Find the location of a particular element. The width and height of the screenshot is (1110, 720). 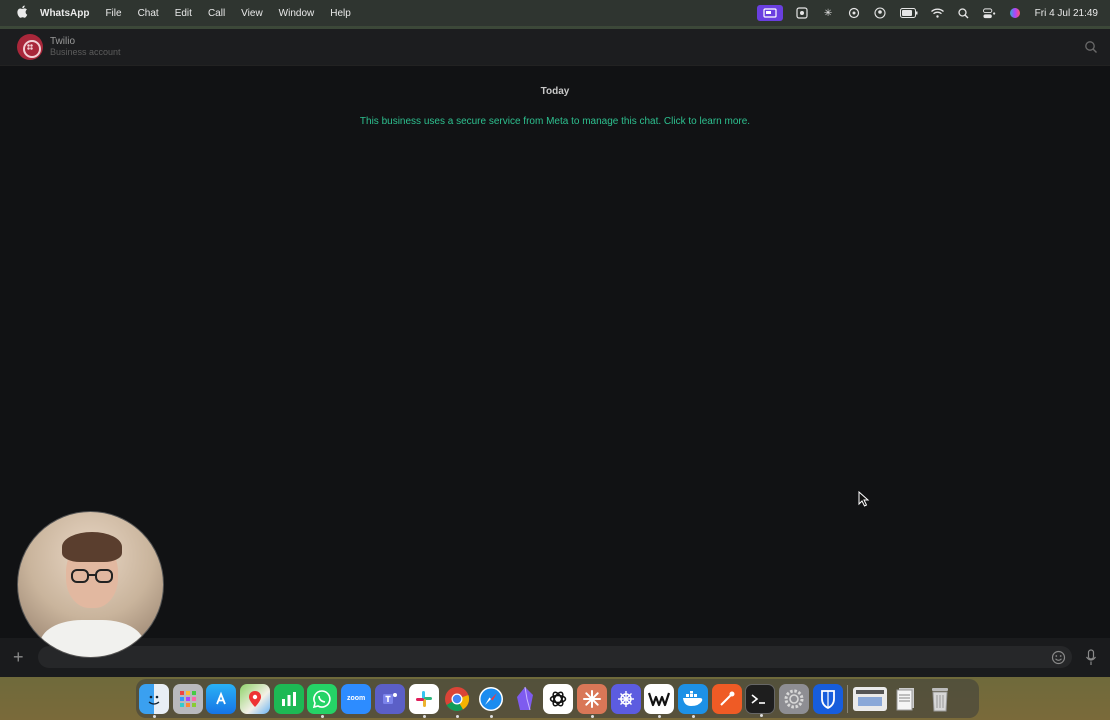

mouse-cursor-icon is located at coordinates (864, 498).